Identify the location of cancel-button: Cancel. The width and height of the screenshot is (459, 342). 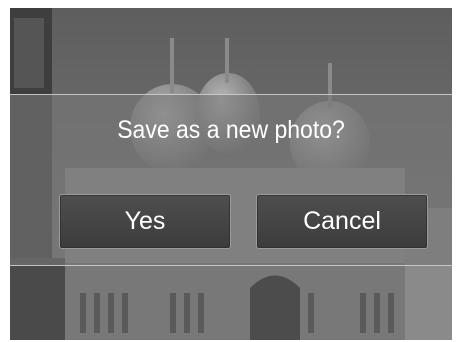
(342, 221).